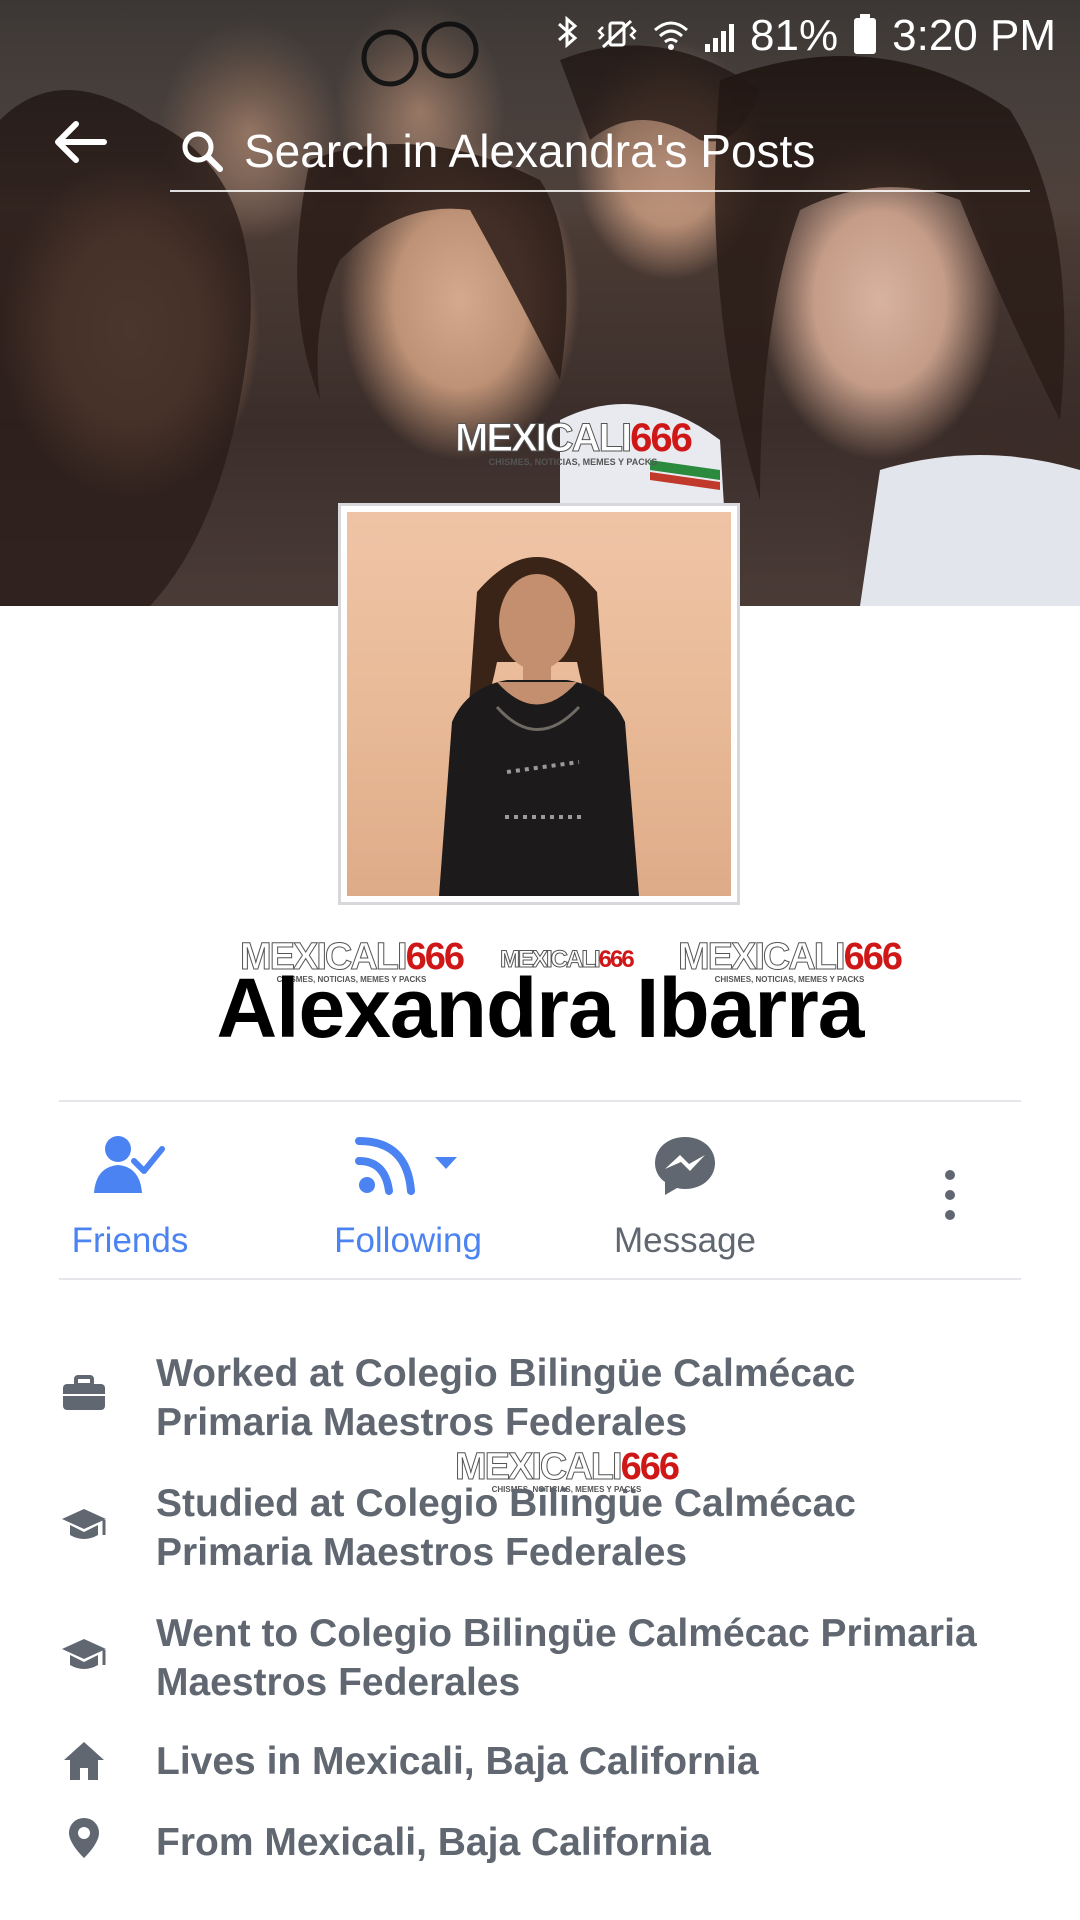  I want to click on back-arrow-icon, so click(81, 142).